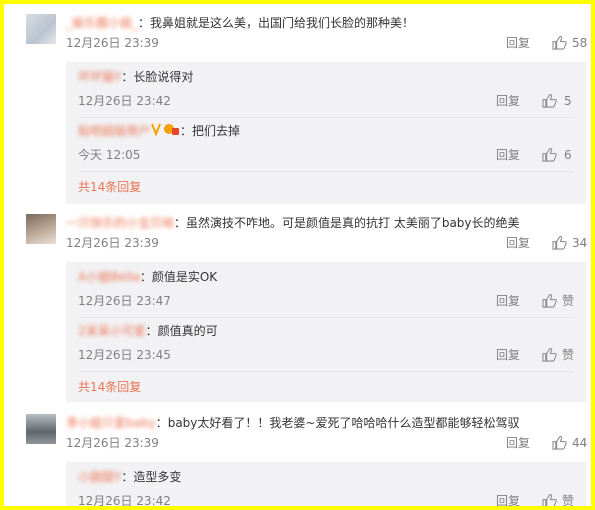 This screenshot has width=595, height=510. Describe the element at coordinates (102, 23) in the screenshot. I see `comment-username: _娱乐圈小姐_` at that location.